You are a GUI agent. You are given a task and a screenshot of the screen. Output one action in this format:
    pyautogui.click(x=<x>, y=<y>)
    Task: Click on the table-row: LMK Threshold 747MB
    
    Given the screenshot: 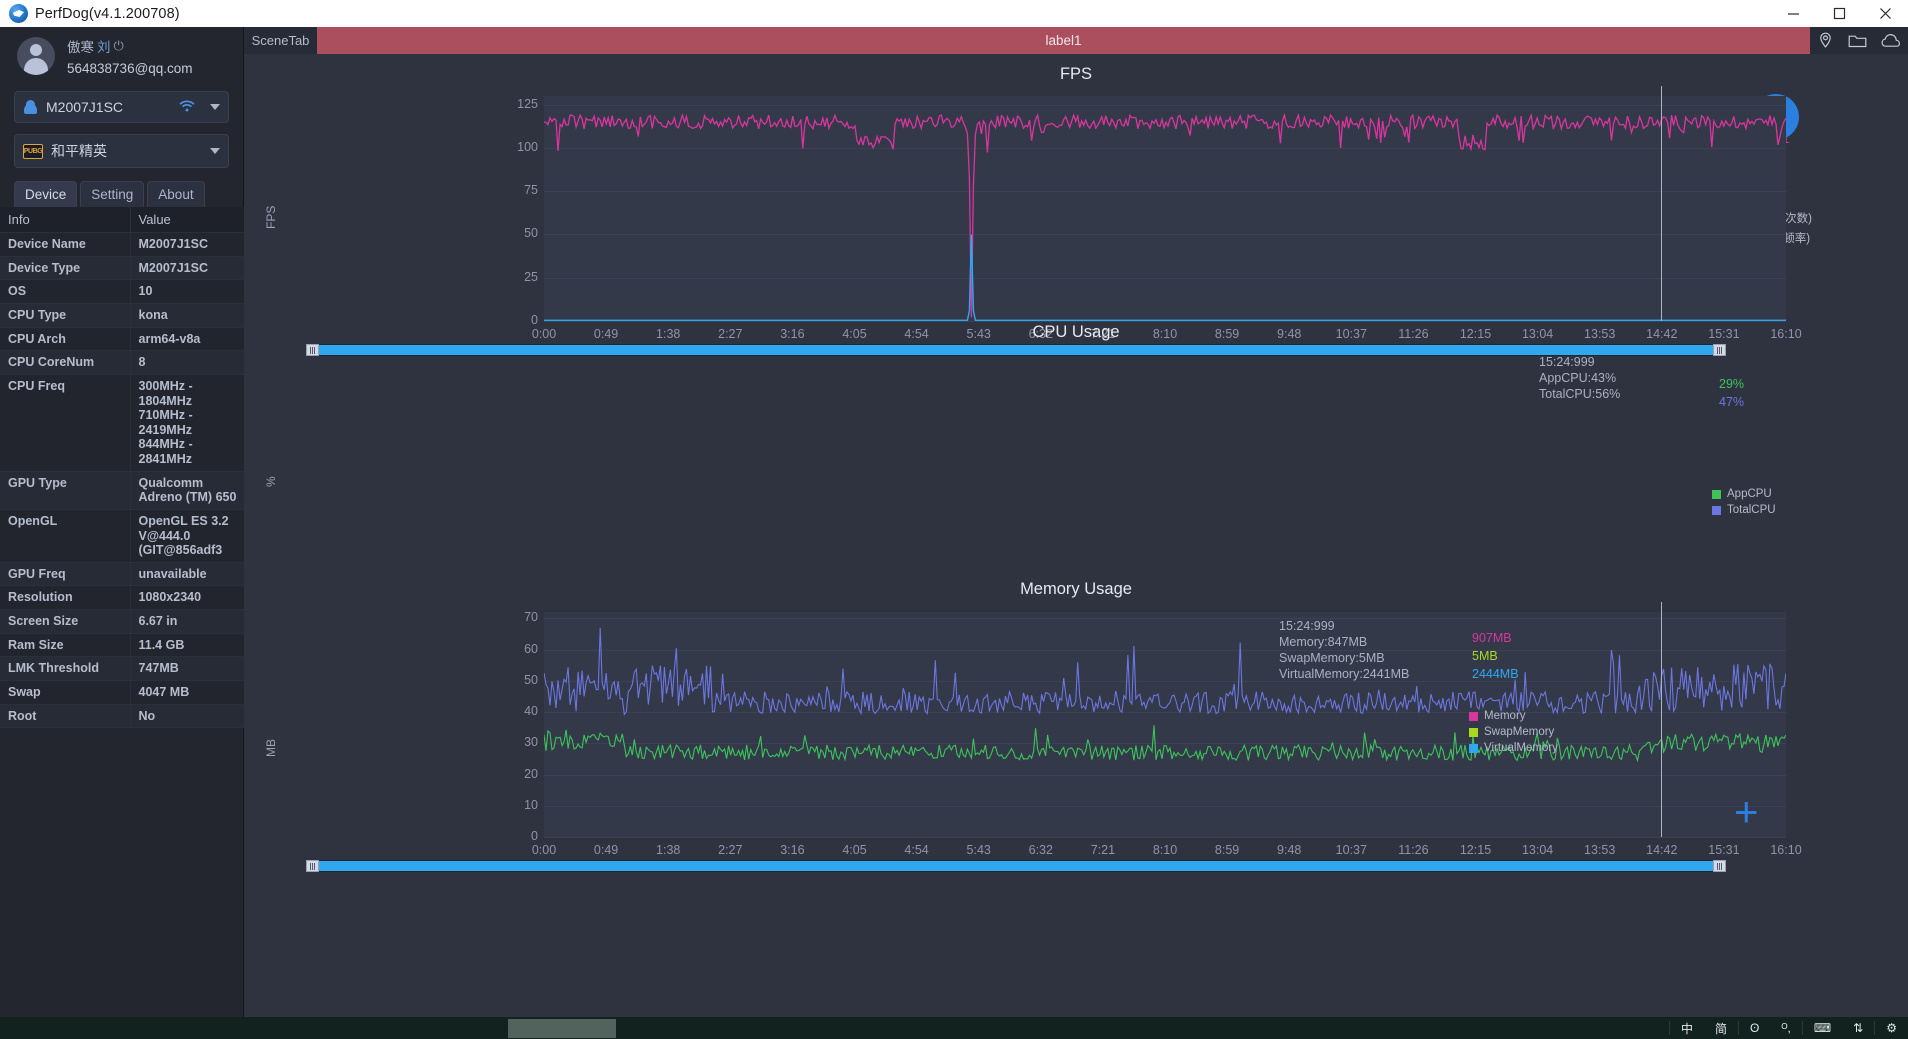 What is the action you would take?
    pyautogui.click(x=122, y=668)
    